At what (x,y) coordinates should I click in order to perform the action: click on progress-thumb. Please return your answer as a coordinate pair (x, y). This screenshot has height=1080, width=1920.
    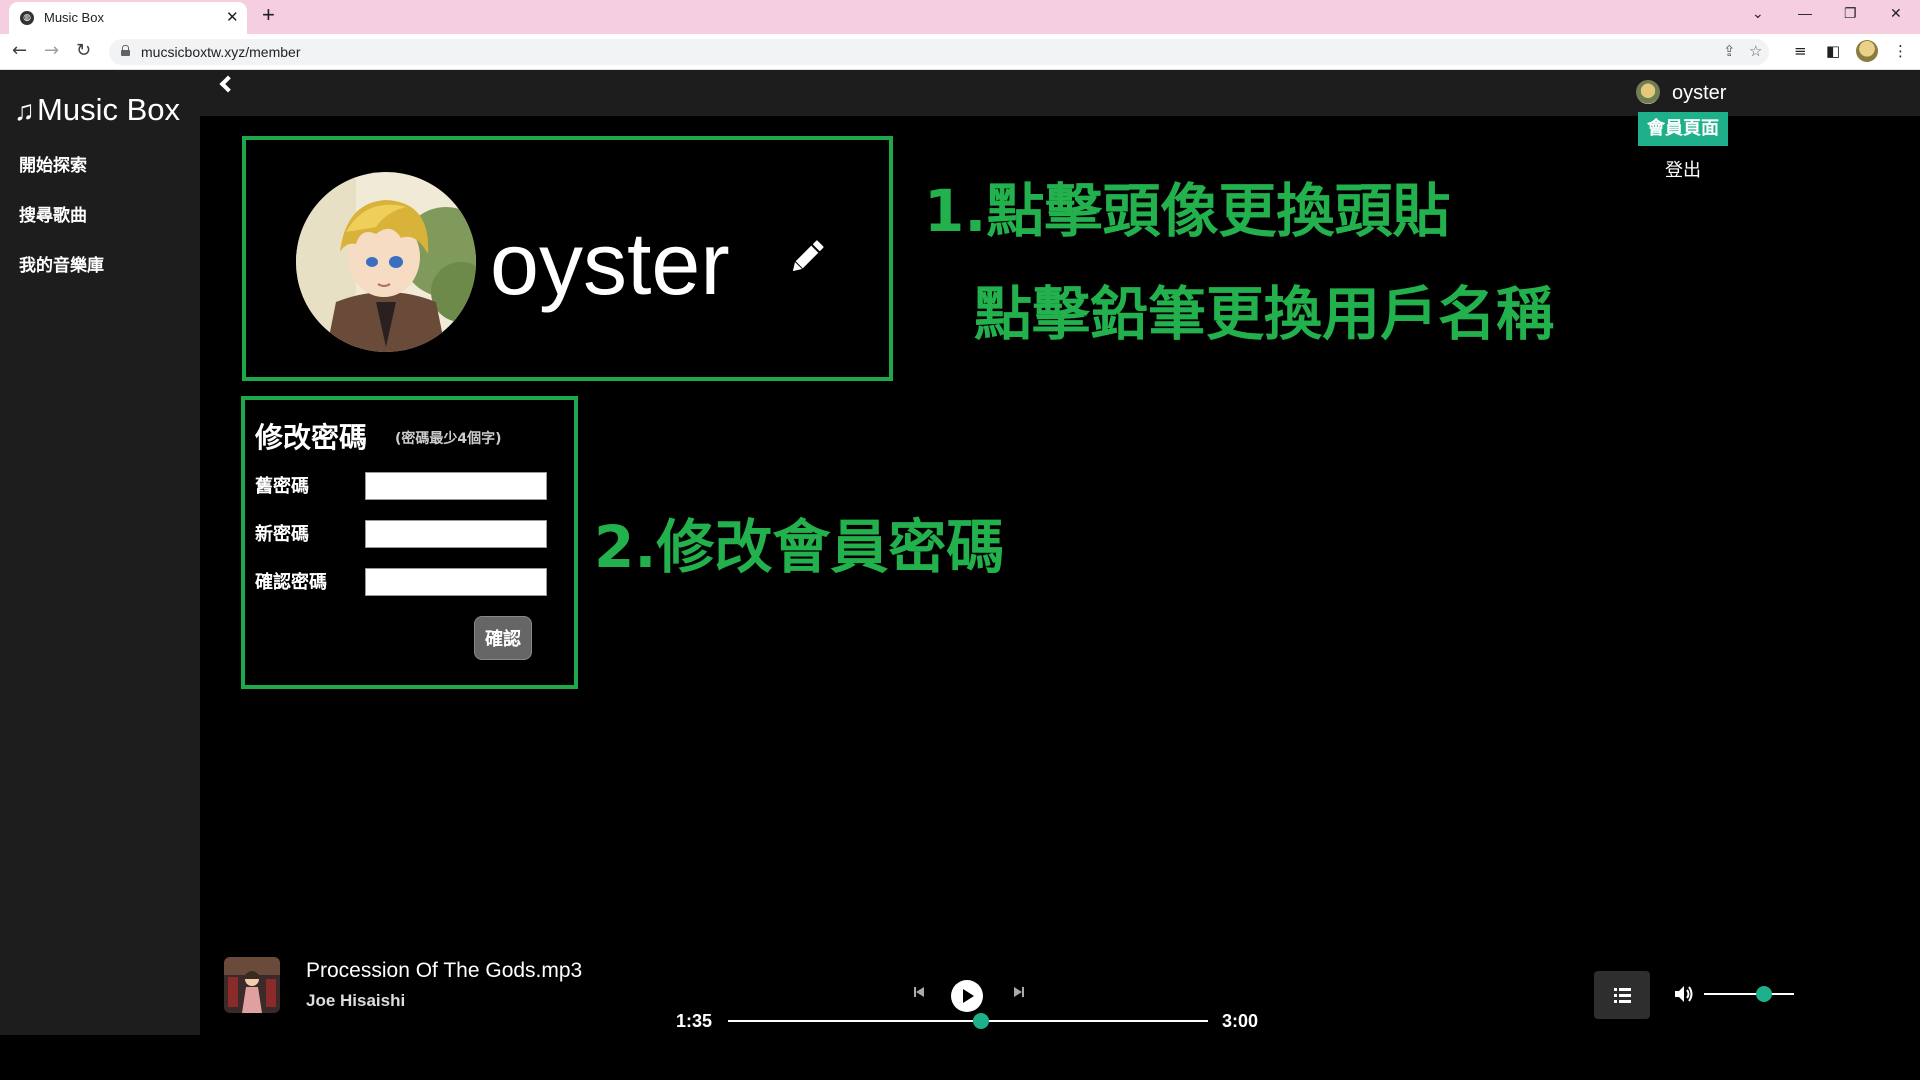
    Looking at the image, I should click on (981, 1021).